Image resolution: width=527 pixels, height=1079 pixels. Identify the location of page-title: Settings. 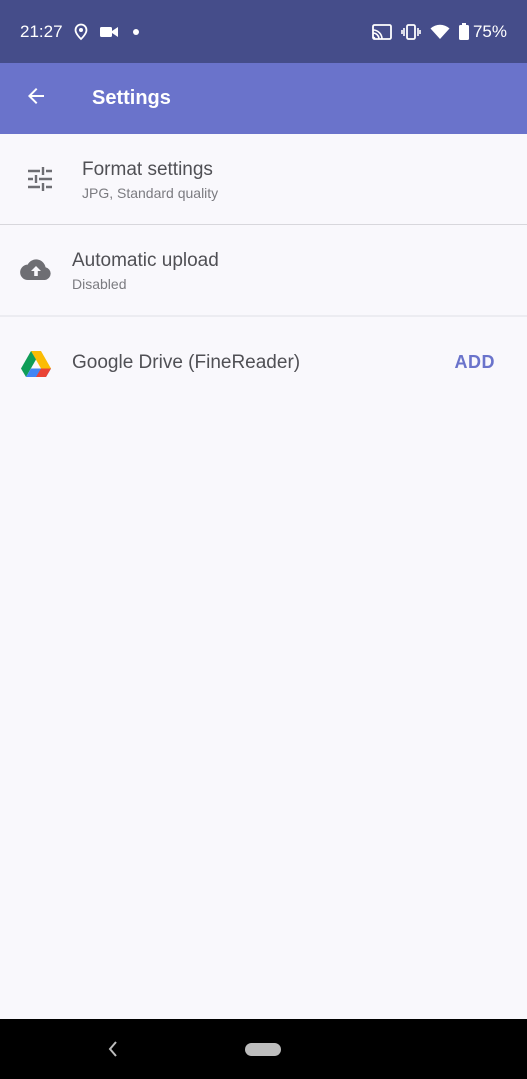
(131, 98).